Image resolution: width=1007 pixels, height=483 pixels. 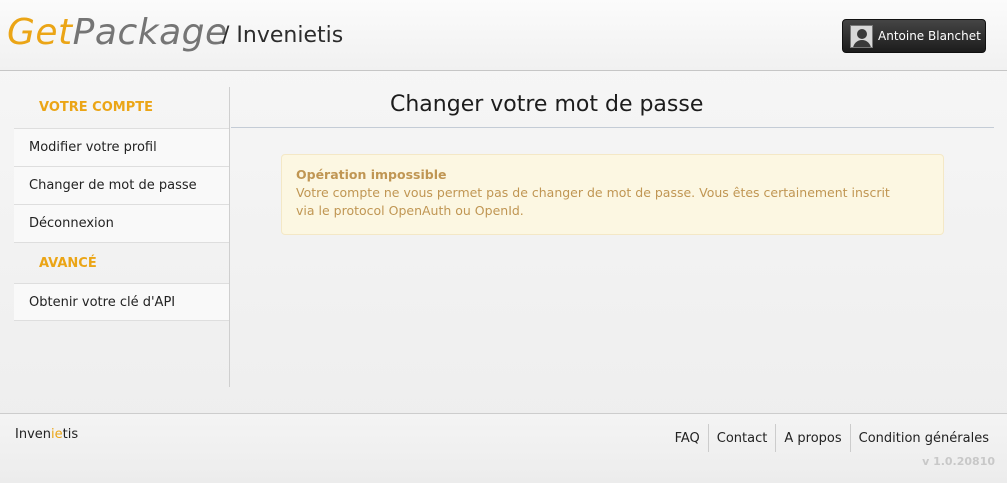 What do you see at coordinates (33, 434) in the screenshot?
I see `footer-brand-part: Inven` at bounding box center [33, 434].